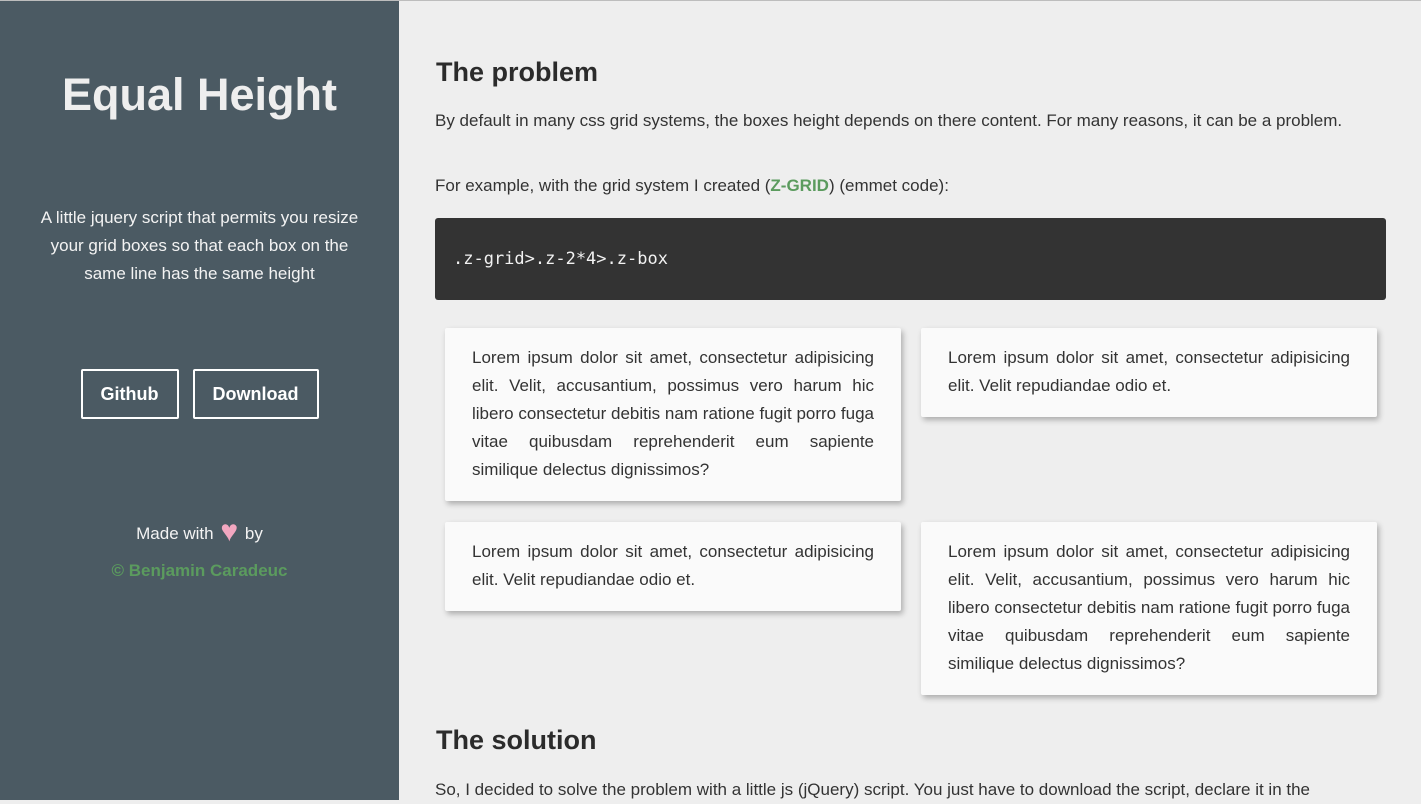  I want to click on made-with-line: Made with ♥ by, so click(199, 534).